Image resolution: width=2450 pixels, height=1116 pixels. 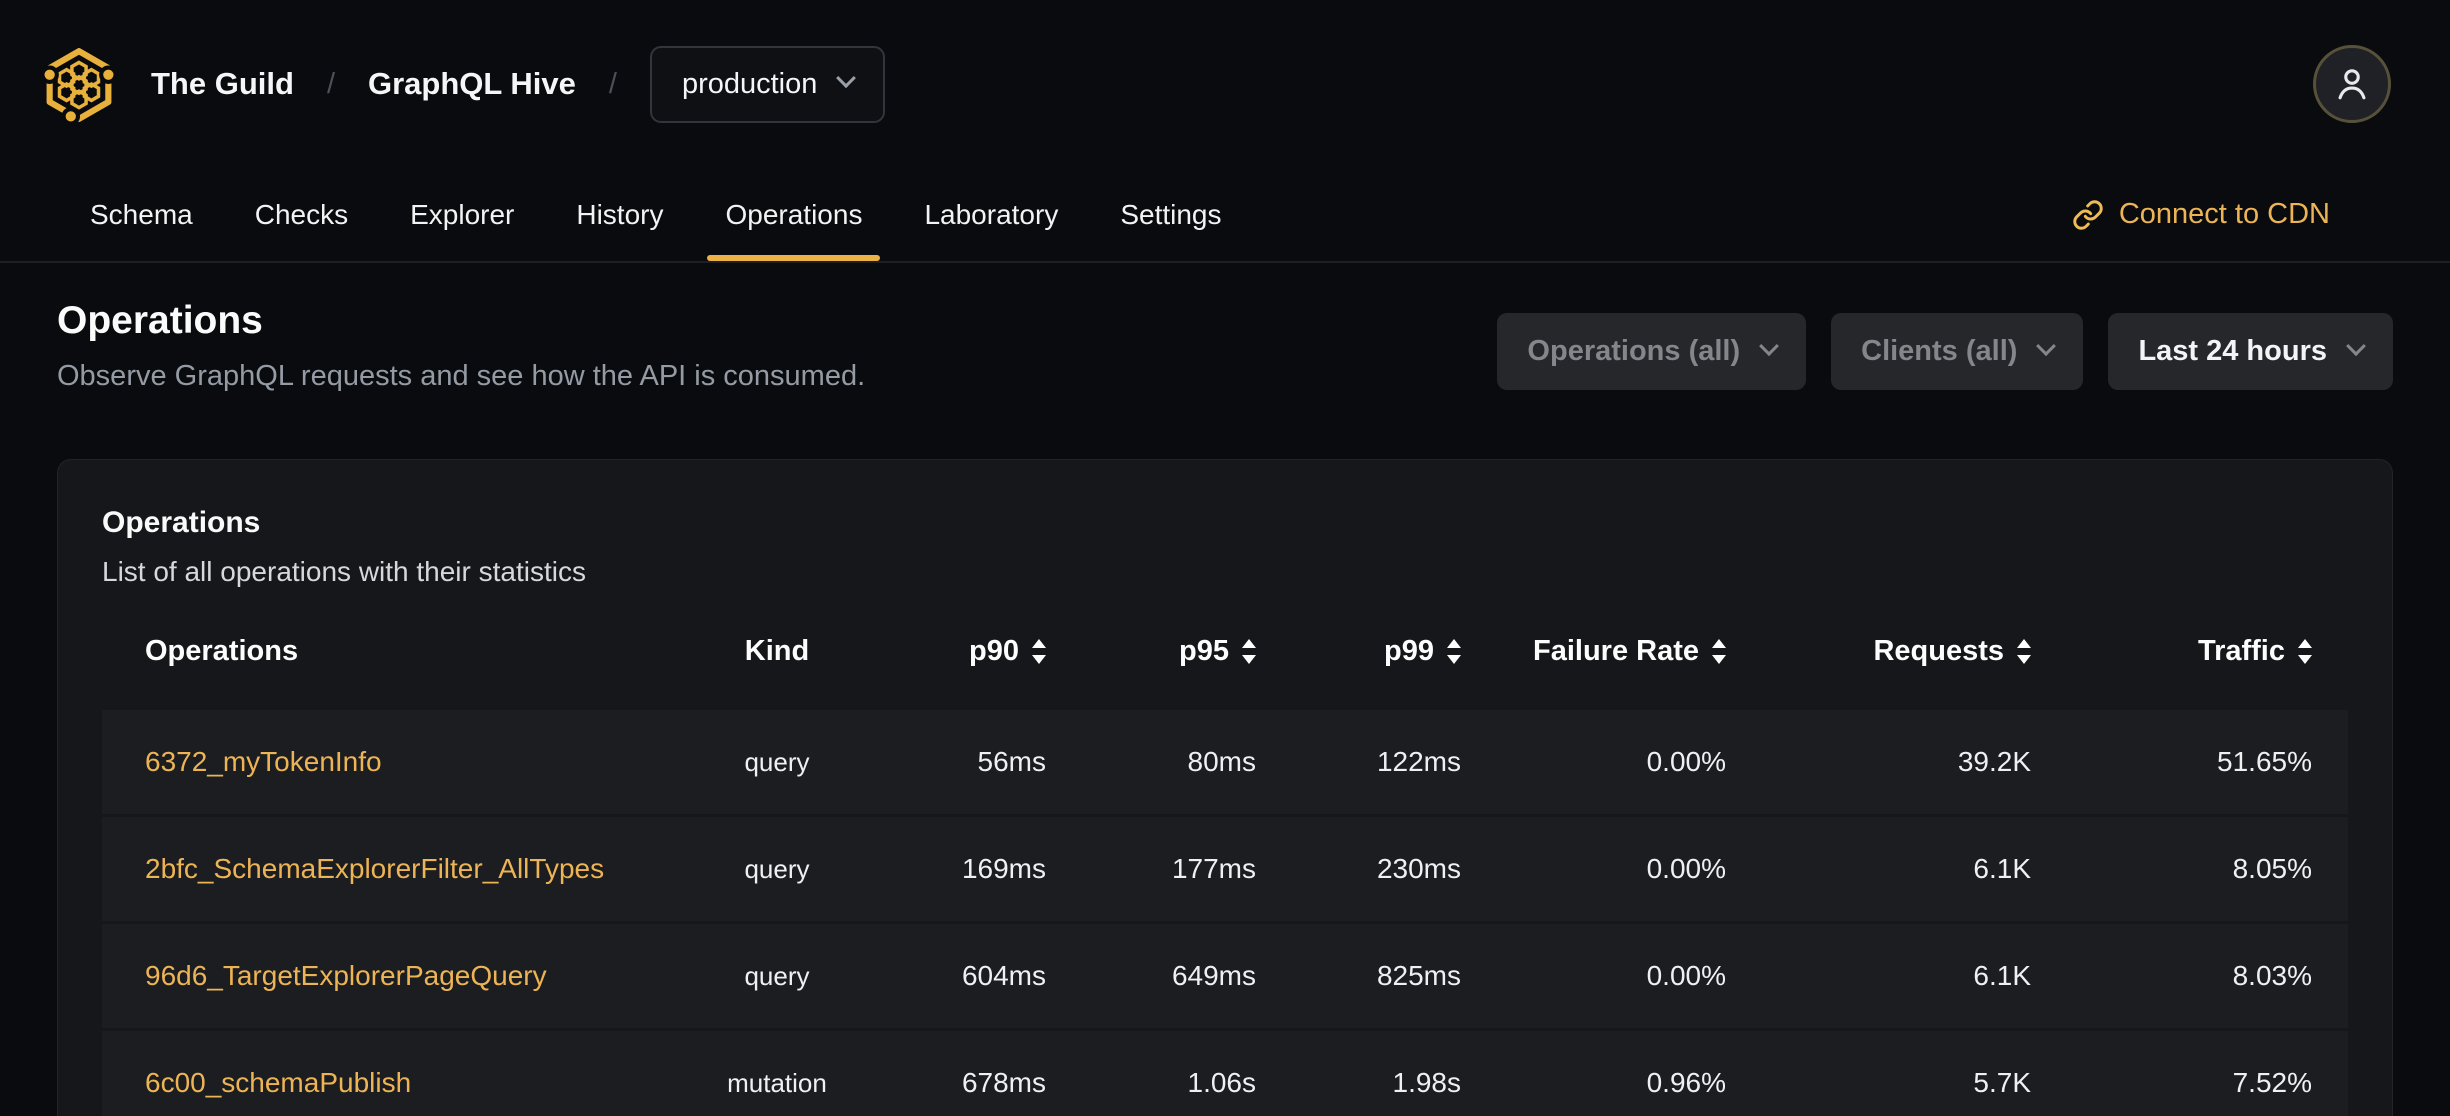 I want to click on tab-settings: Settings, so click(x=1170, y=214).